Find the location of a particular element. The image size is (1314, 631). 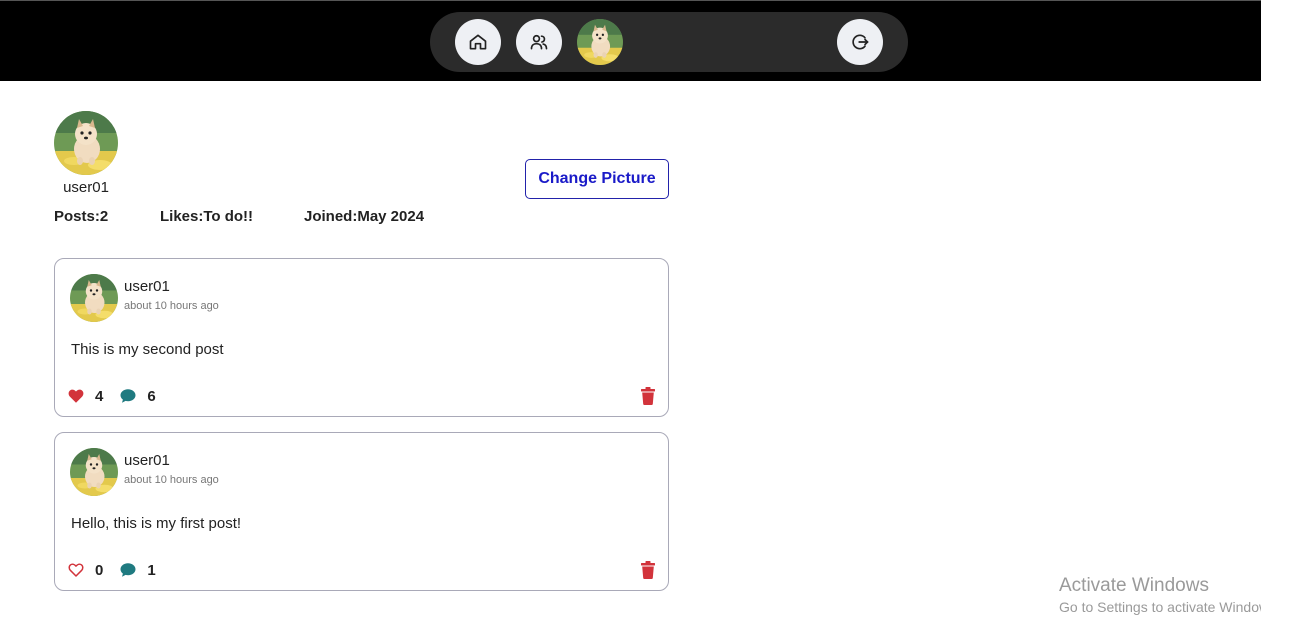

like-count: 4 is located at coordinates (99, 396).